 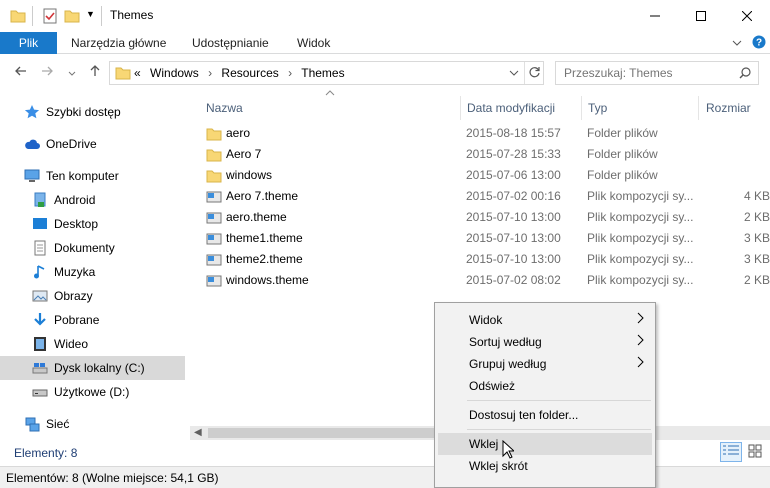 What do you see at coordinates (46, 453) in the screenshot?
I see `element-count: Elementy: 8` at bounding box center [46, 453].